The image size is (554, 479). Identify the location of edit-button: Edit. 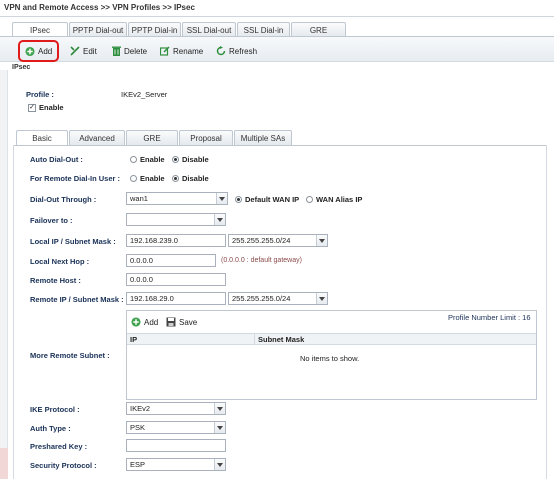
(83, 51).